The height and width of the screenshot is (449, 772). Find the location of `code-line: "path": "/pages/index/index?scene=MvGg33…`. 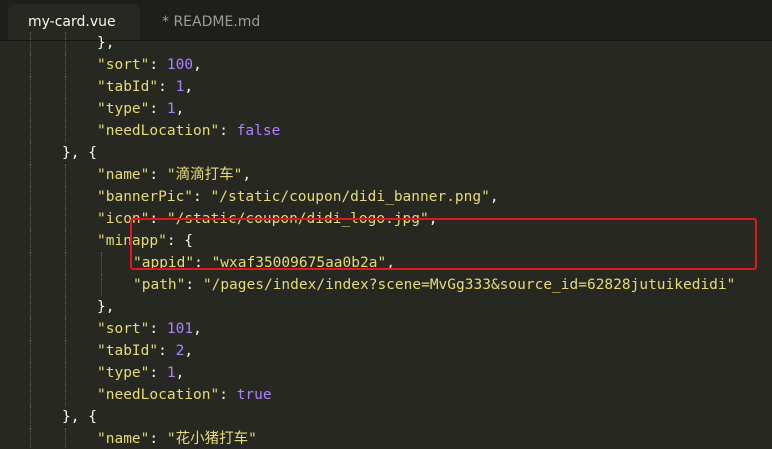

code-line: "path": "/pages/index/index?scene=MvGg33… is located at coordinates (434, 285).